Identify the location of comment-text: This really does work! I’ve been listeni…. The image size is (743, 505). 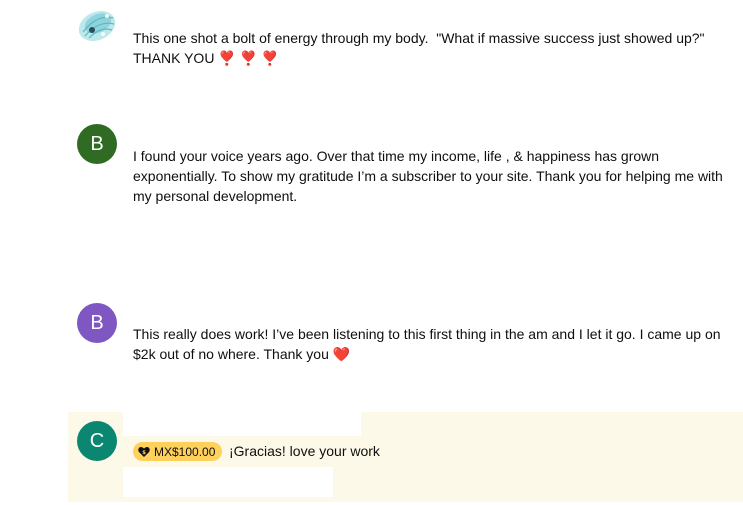
(429, 344).